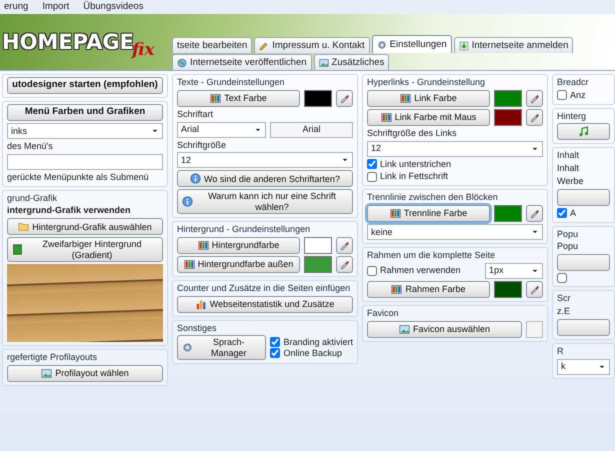 The image size is (615, 451). I want to click on button: Hintergrundfarbe, so click(238, 245).